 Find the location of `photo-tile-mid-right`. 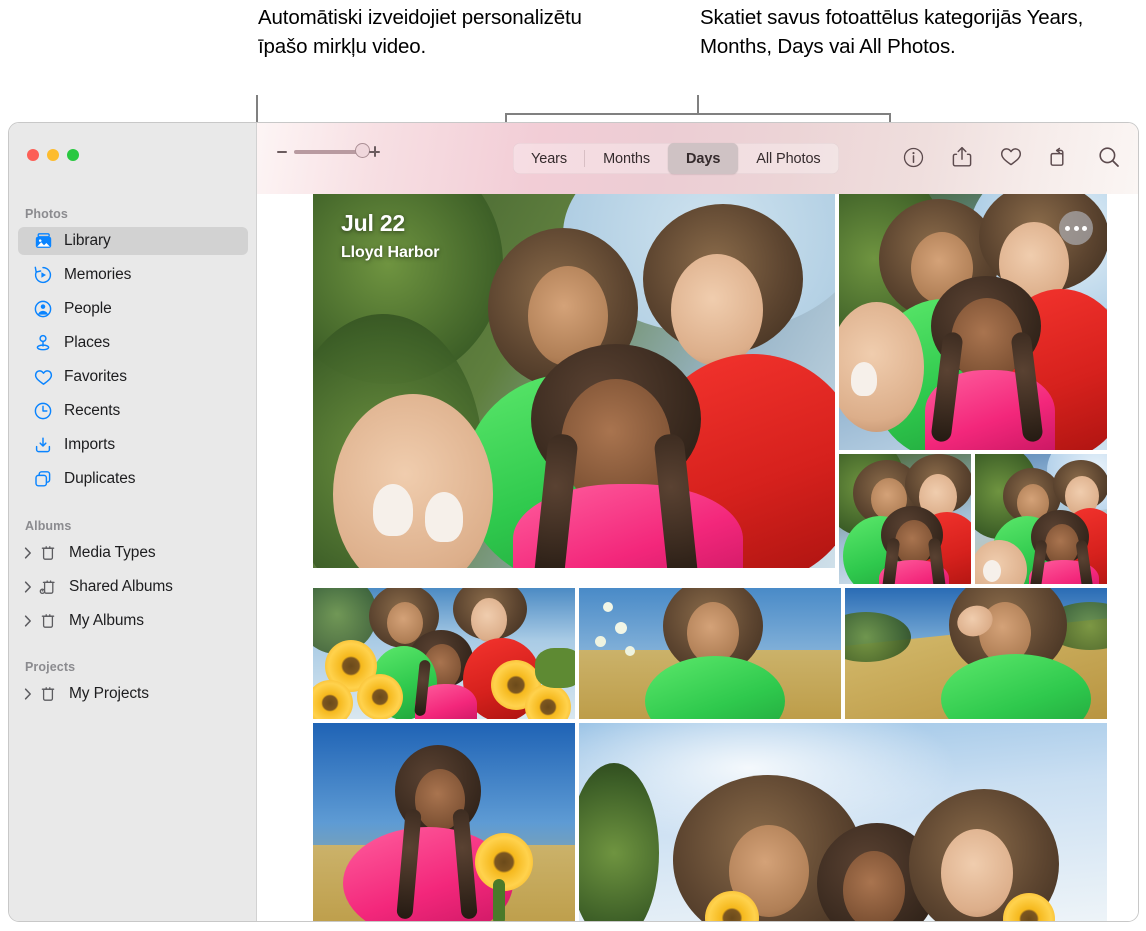

photo-tile-mid-right is located at coordinates (1041, 519).